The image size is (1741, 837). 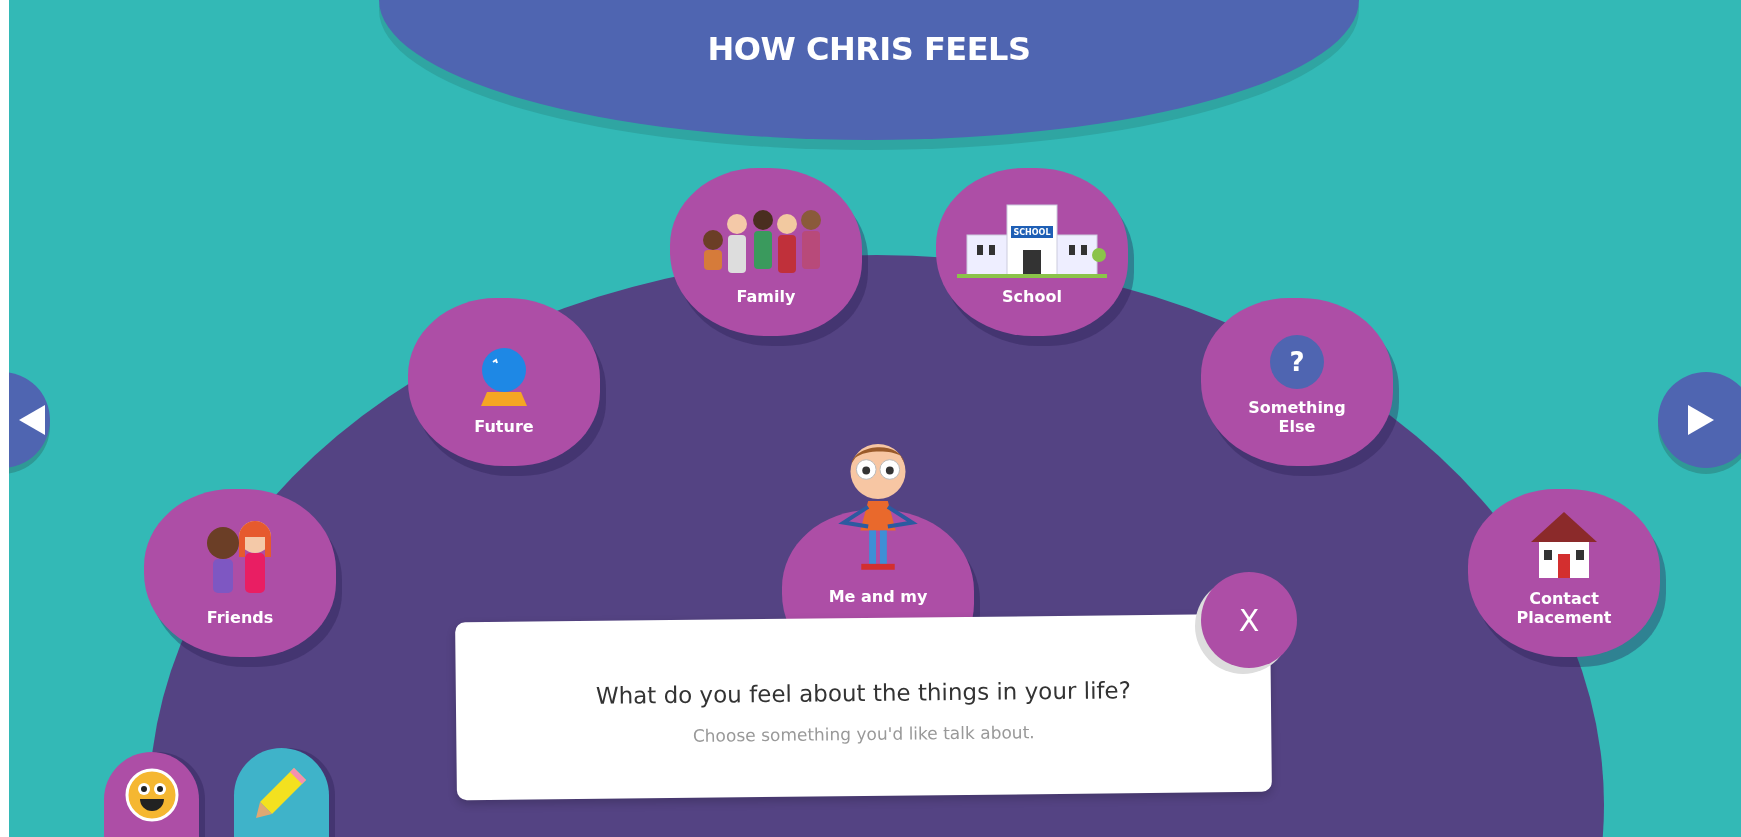 I want to click on smiley-face-icon, so click(x=151, y=795).